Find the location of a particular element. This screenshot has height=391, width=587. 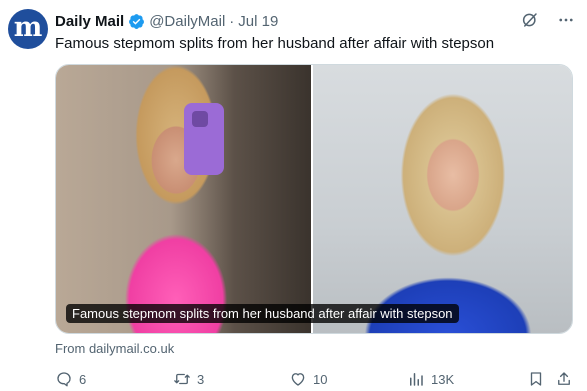

like-button: 10 is located at coordinates (308, 379).